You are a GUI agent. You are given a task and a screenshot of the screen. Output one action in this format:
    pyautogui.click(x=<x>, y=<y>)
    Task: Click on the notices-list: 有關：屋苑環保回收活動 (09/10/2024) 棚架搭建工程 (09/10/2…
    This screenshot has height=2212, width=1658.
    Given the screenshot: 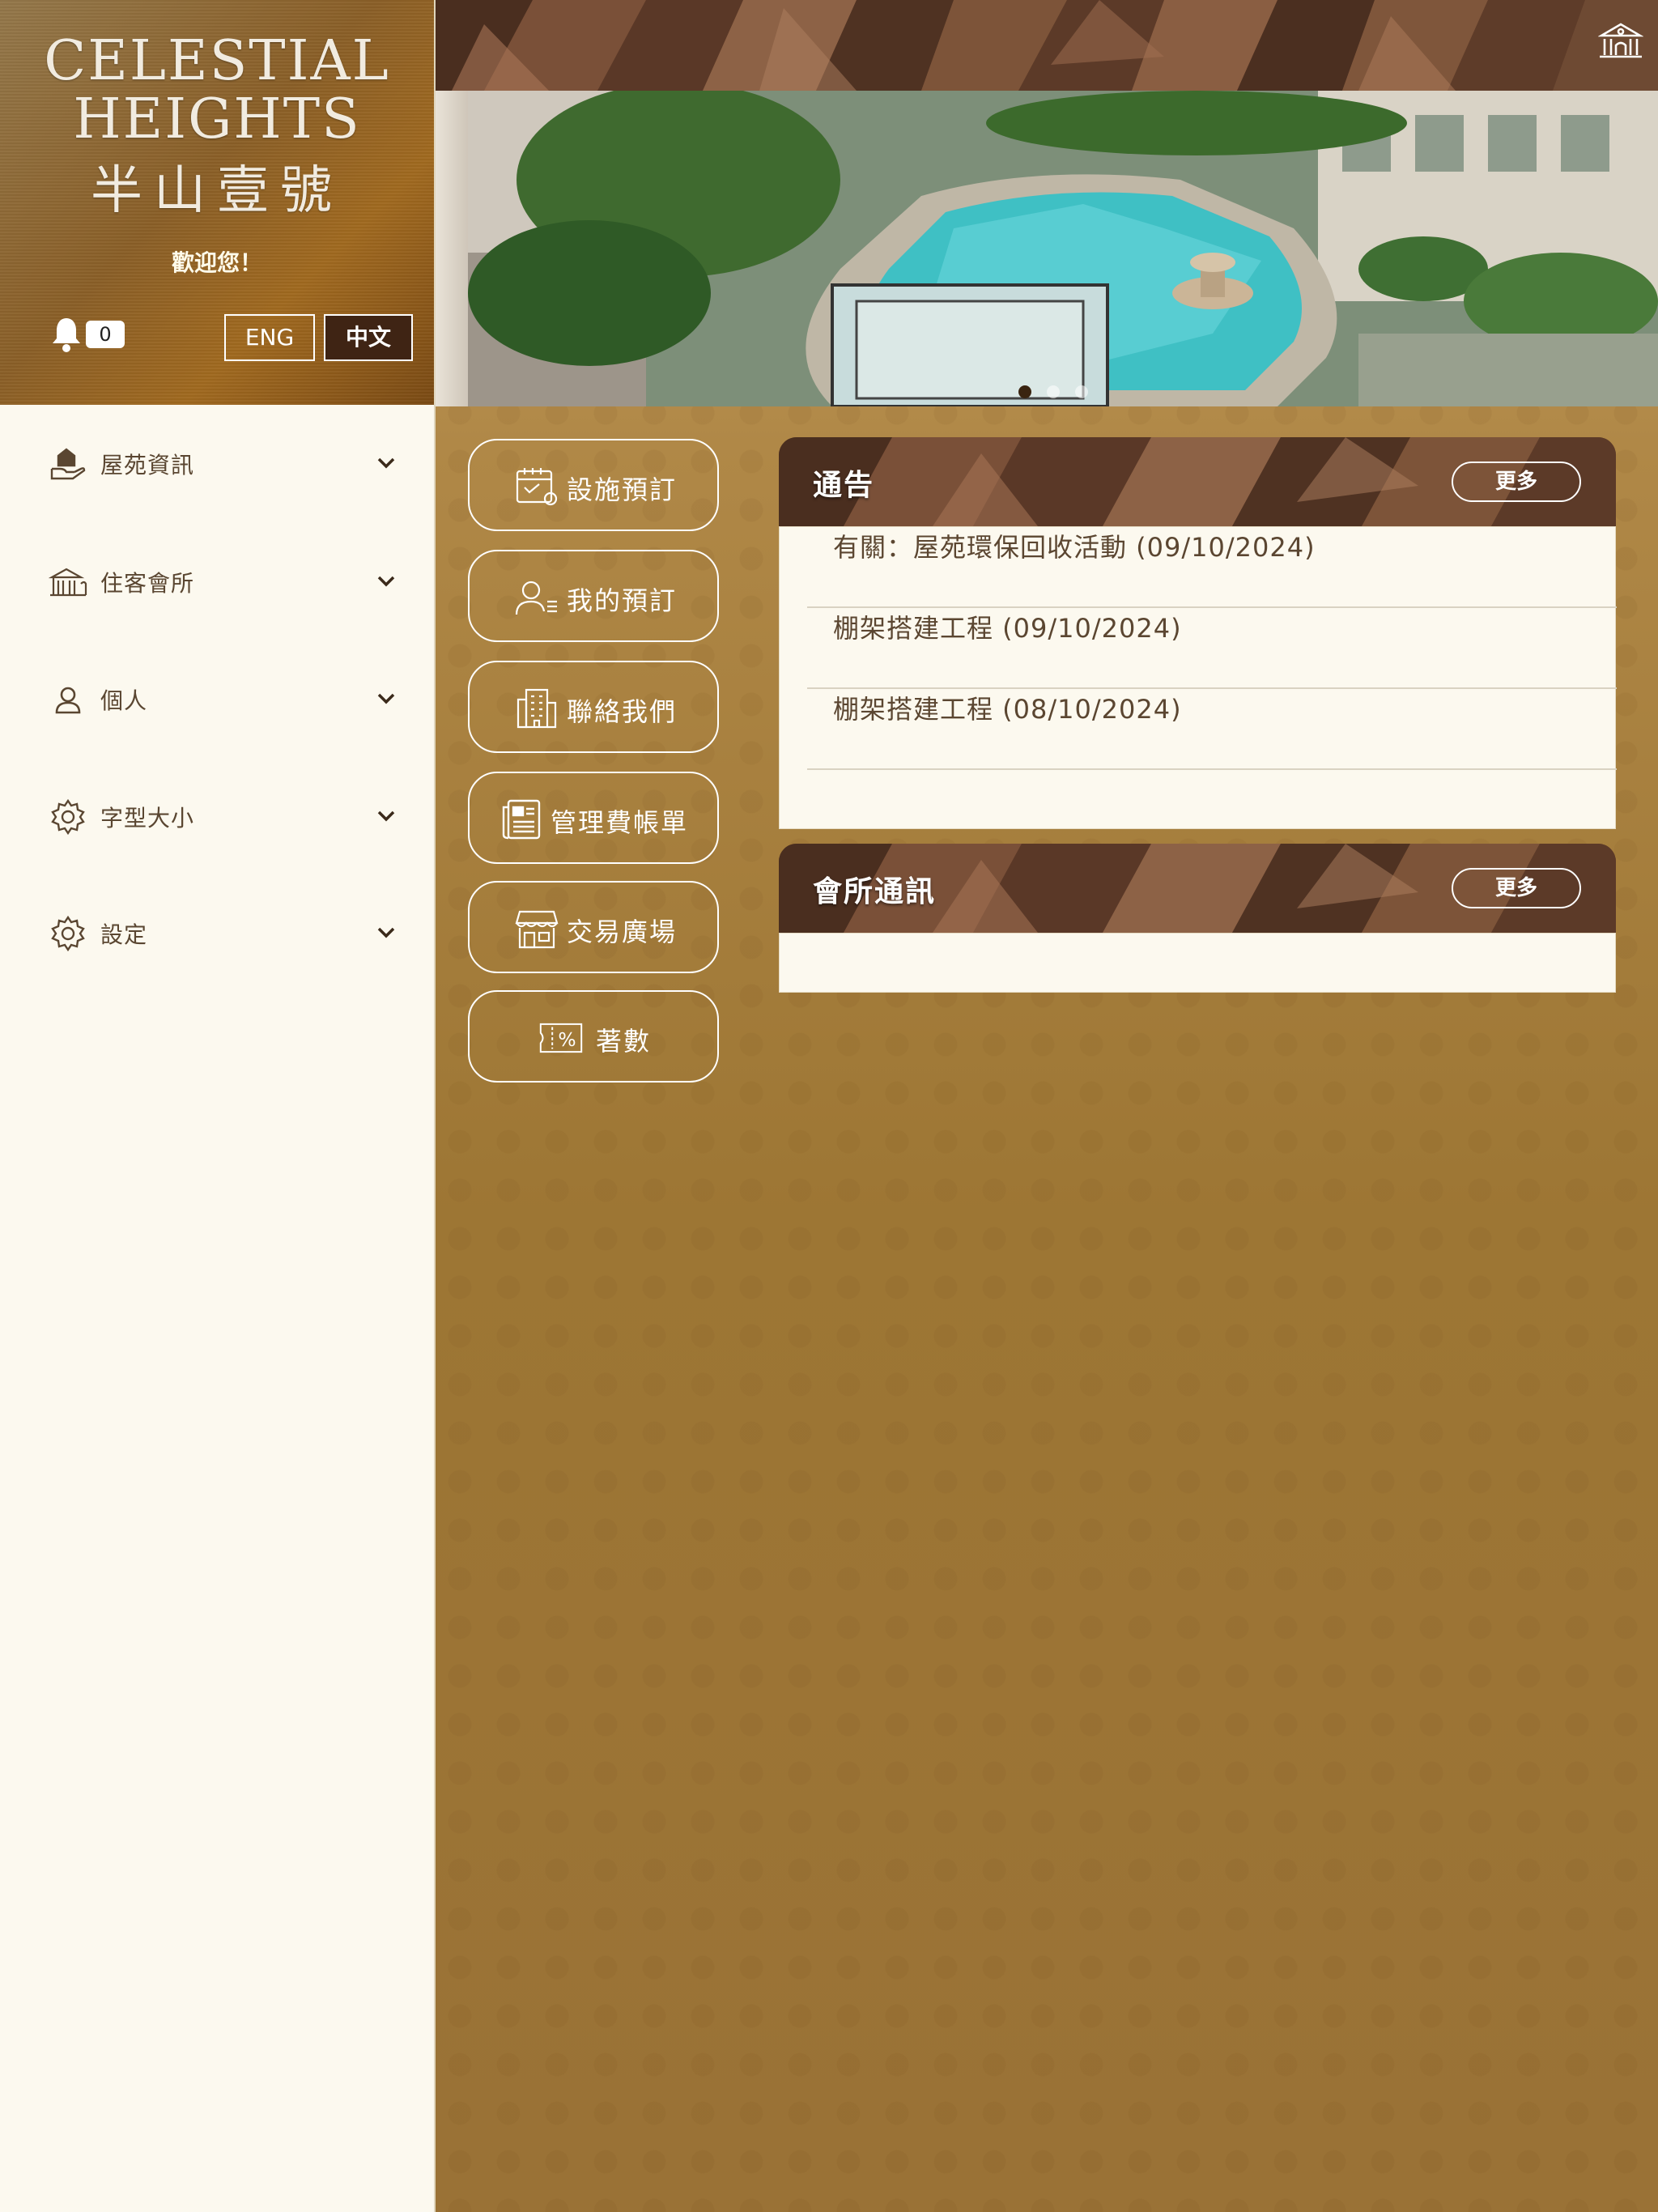 What is the action you would take?
    pyautogui.click(x=1198, y=678)
    